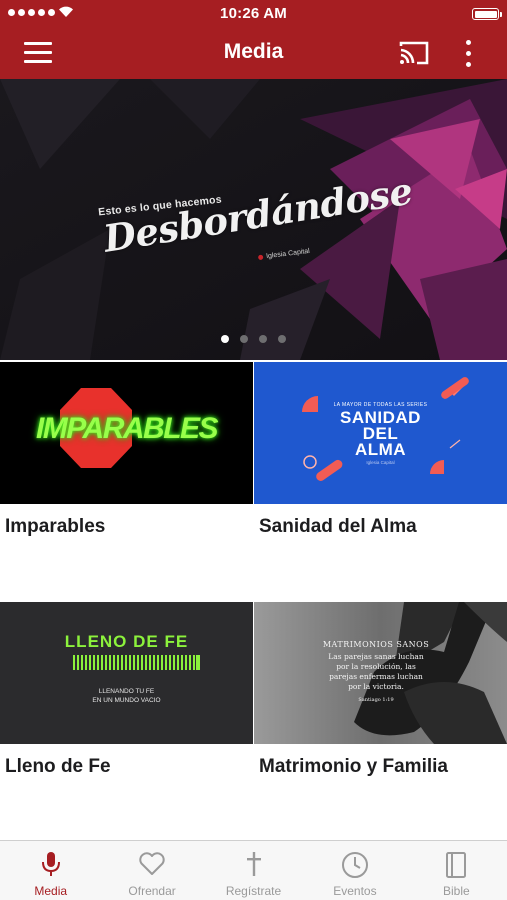  What do you see at coordinates (380, 462) in the screenshot?
I see `thumbnail-tag: Iglesia Capital` at bounding box center [380, 462].